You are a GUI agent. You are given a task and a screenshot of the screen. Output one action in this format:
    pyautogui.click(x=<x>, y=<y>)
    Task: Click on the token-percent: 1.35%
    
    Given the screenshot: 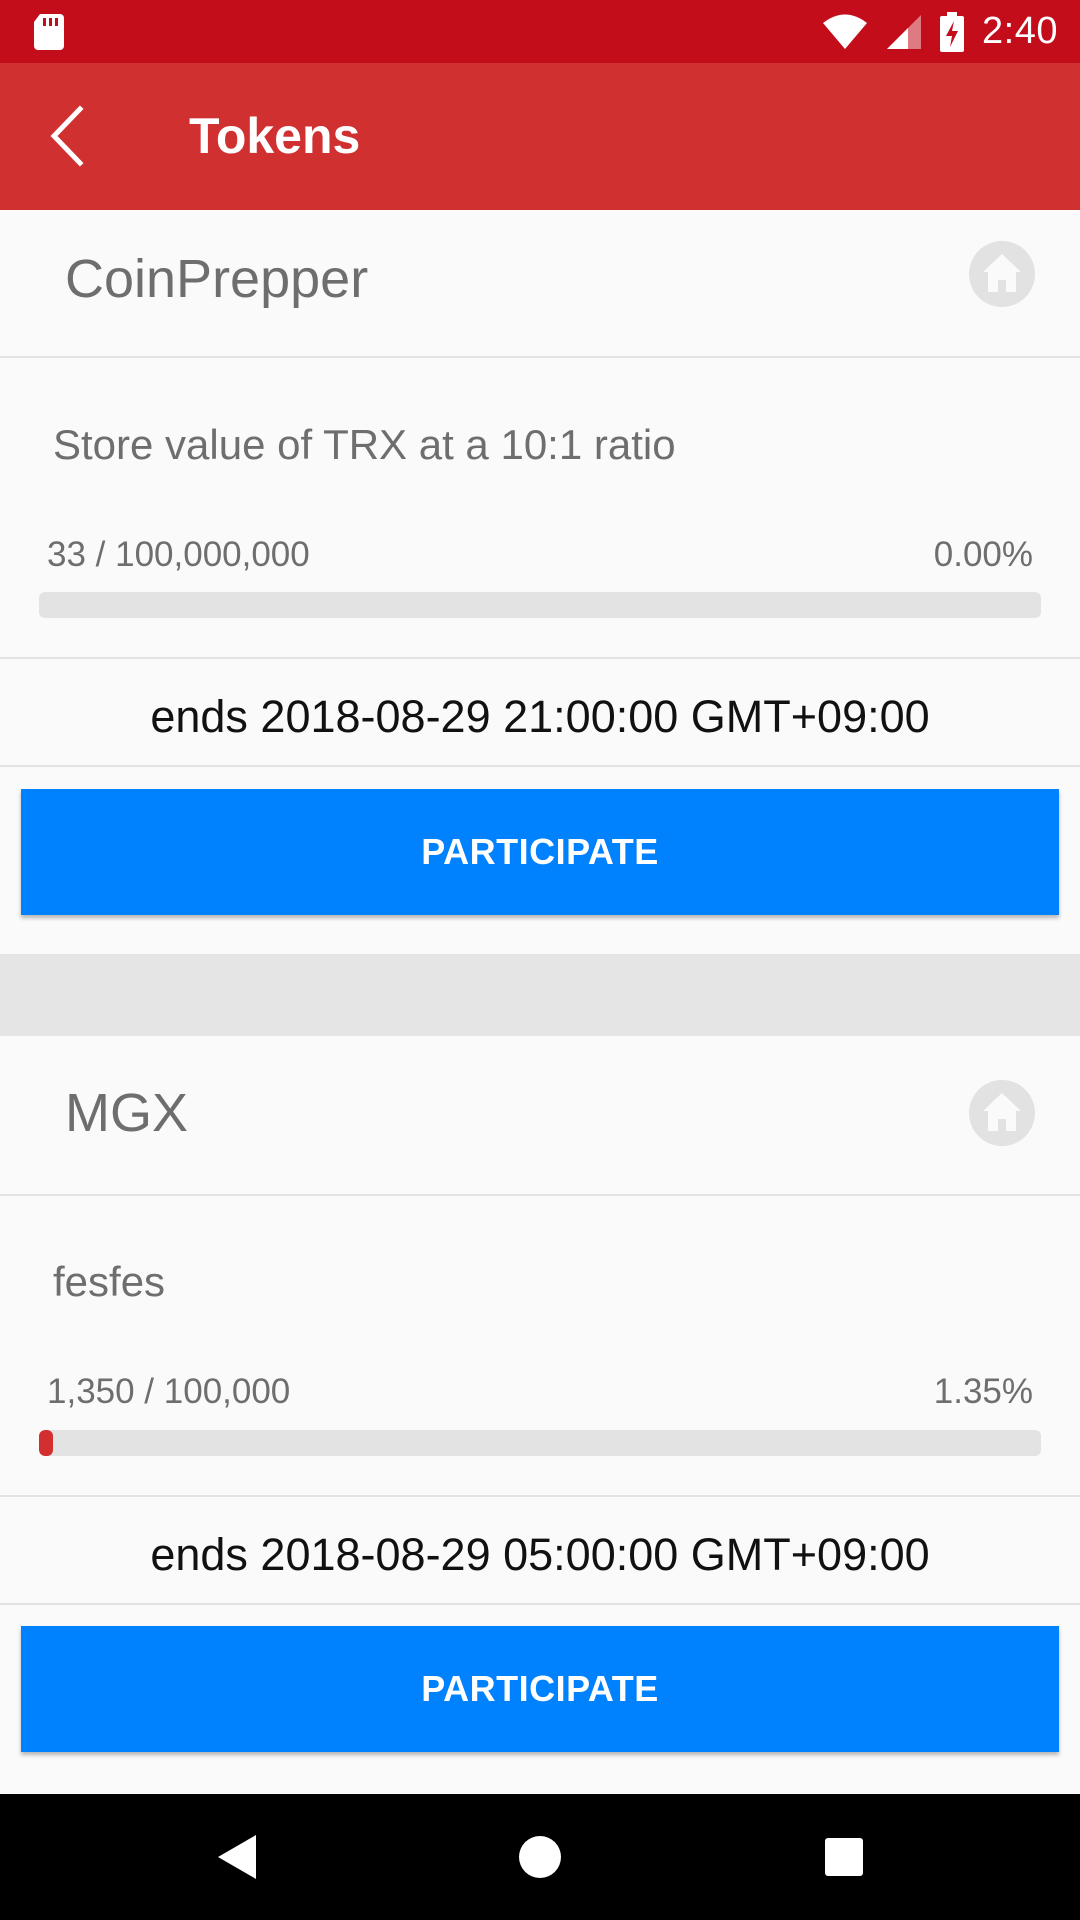 What is the action you would take?
    pyautogui.click(x=983, y=1391)
    